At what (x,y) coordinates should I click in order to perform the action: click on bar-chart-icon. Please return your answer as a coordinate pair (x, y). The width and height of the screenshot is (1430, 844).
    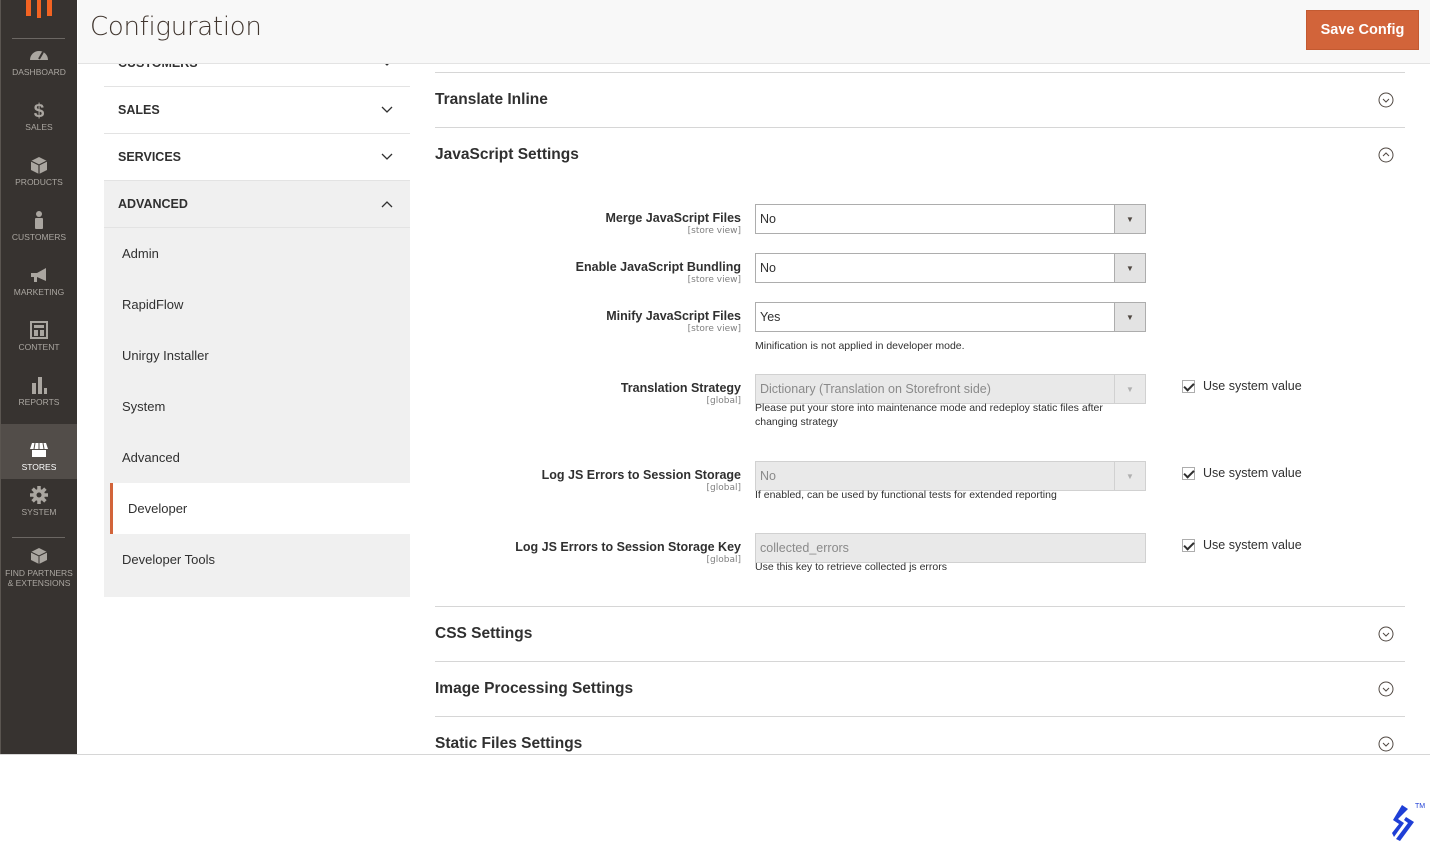
    Looking at the image, I should click on (39, 385).